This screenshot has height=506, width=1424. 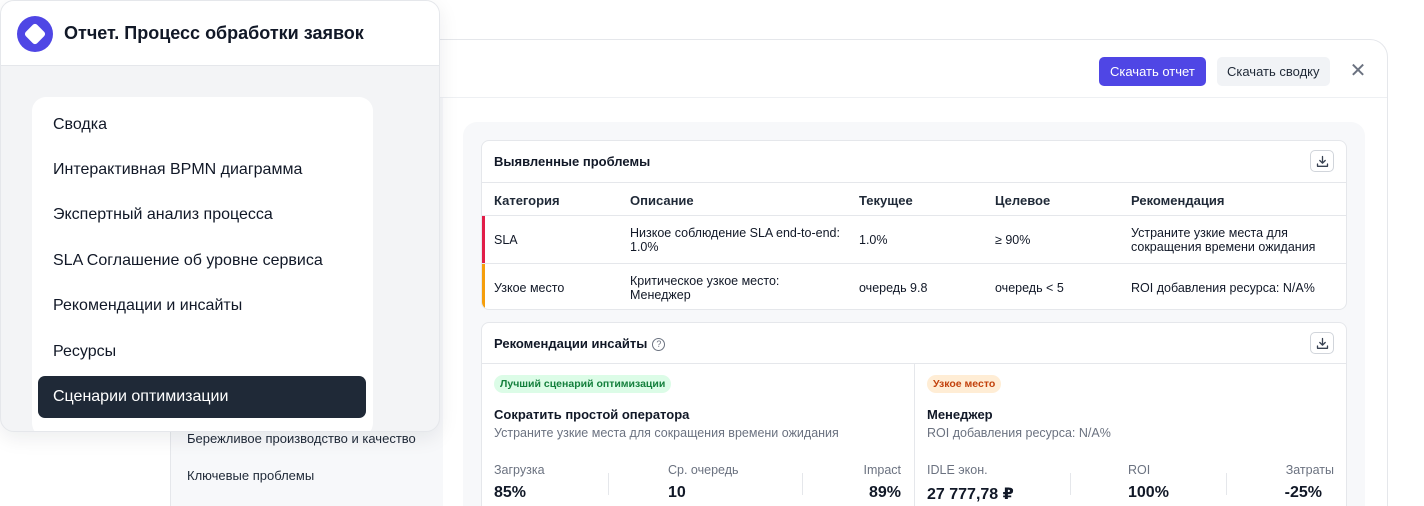 What do you see at coordinates (659, 344) in the screenshot?
I see `help-icon: ?` at bounding box center [659, 344].